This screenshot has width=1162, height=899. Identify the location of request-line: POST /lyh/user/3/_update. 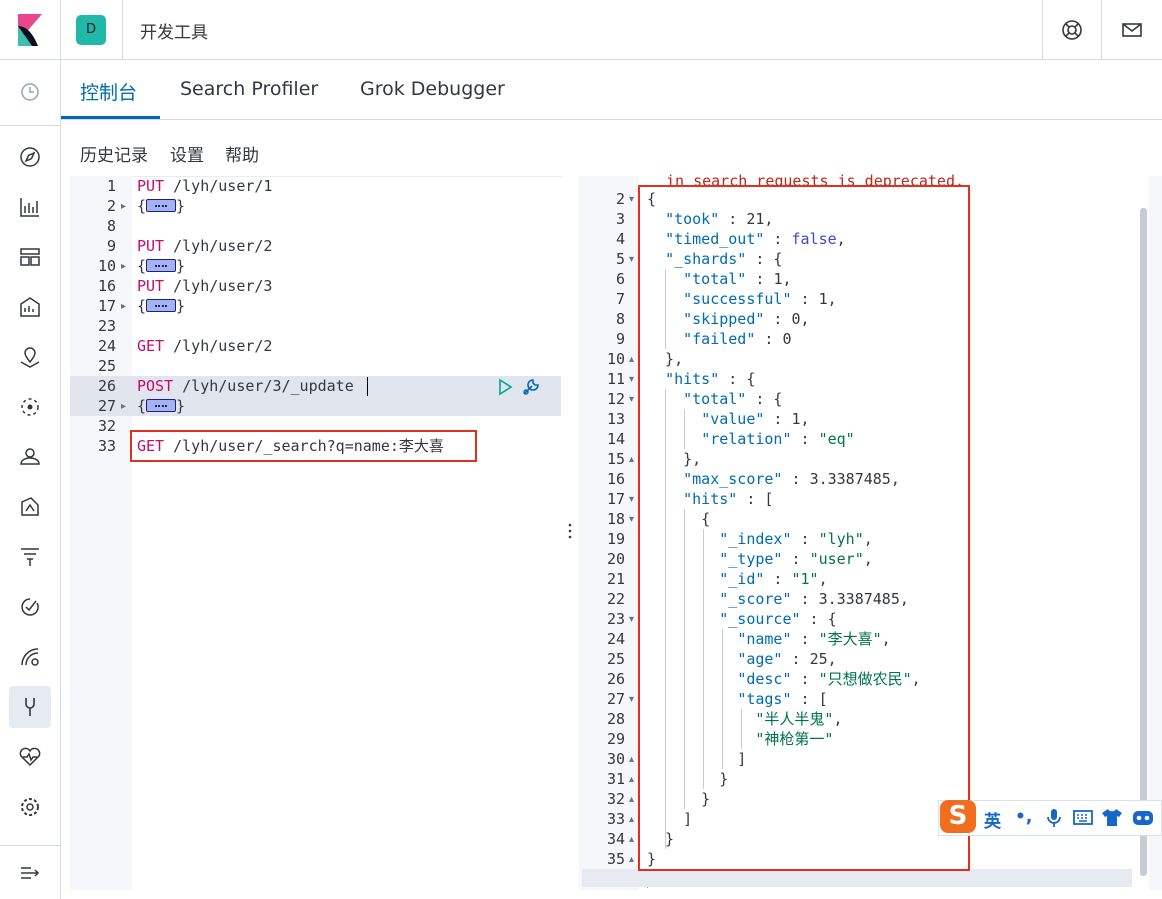
(245, 386).